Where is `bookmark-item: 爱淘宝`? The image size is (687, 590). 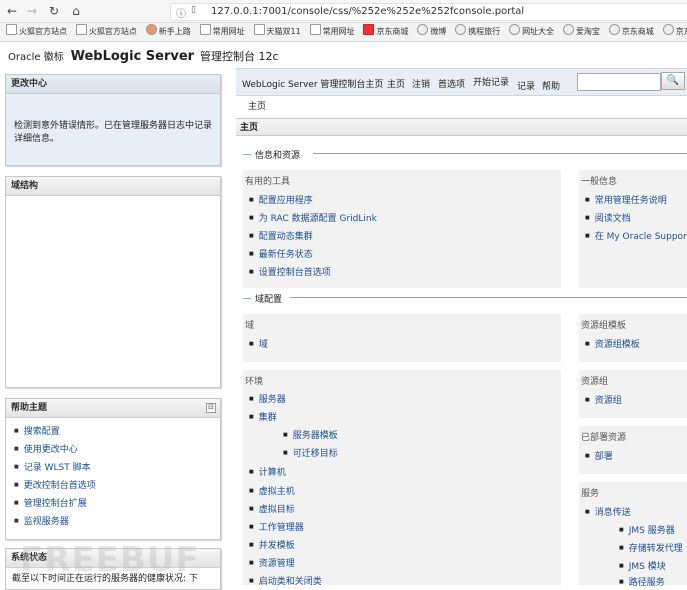 bookmark-item: 爱淘宝 is located at coordinates (581, 32).